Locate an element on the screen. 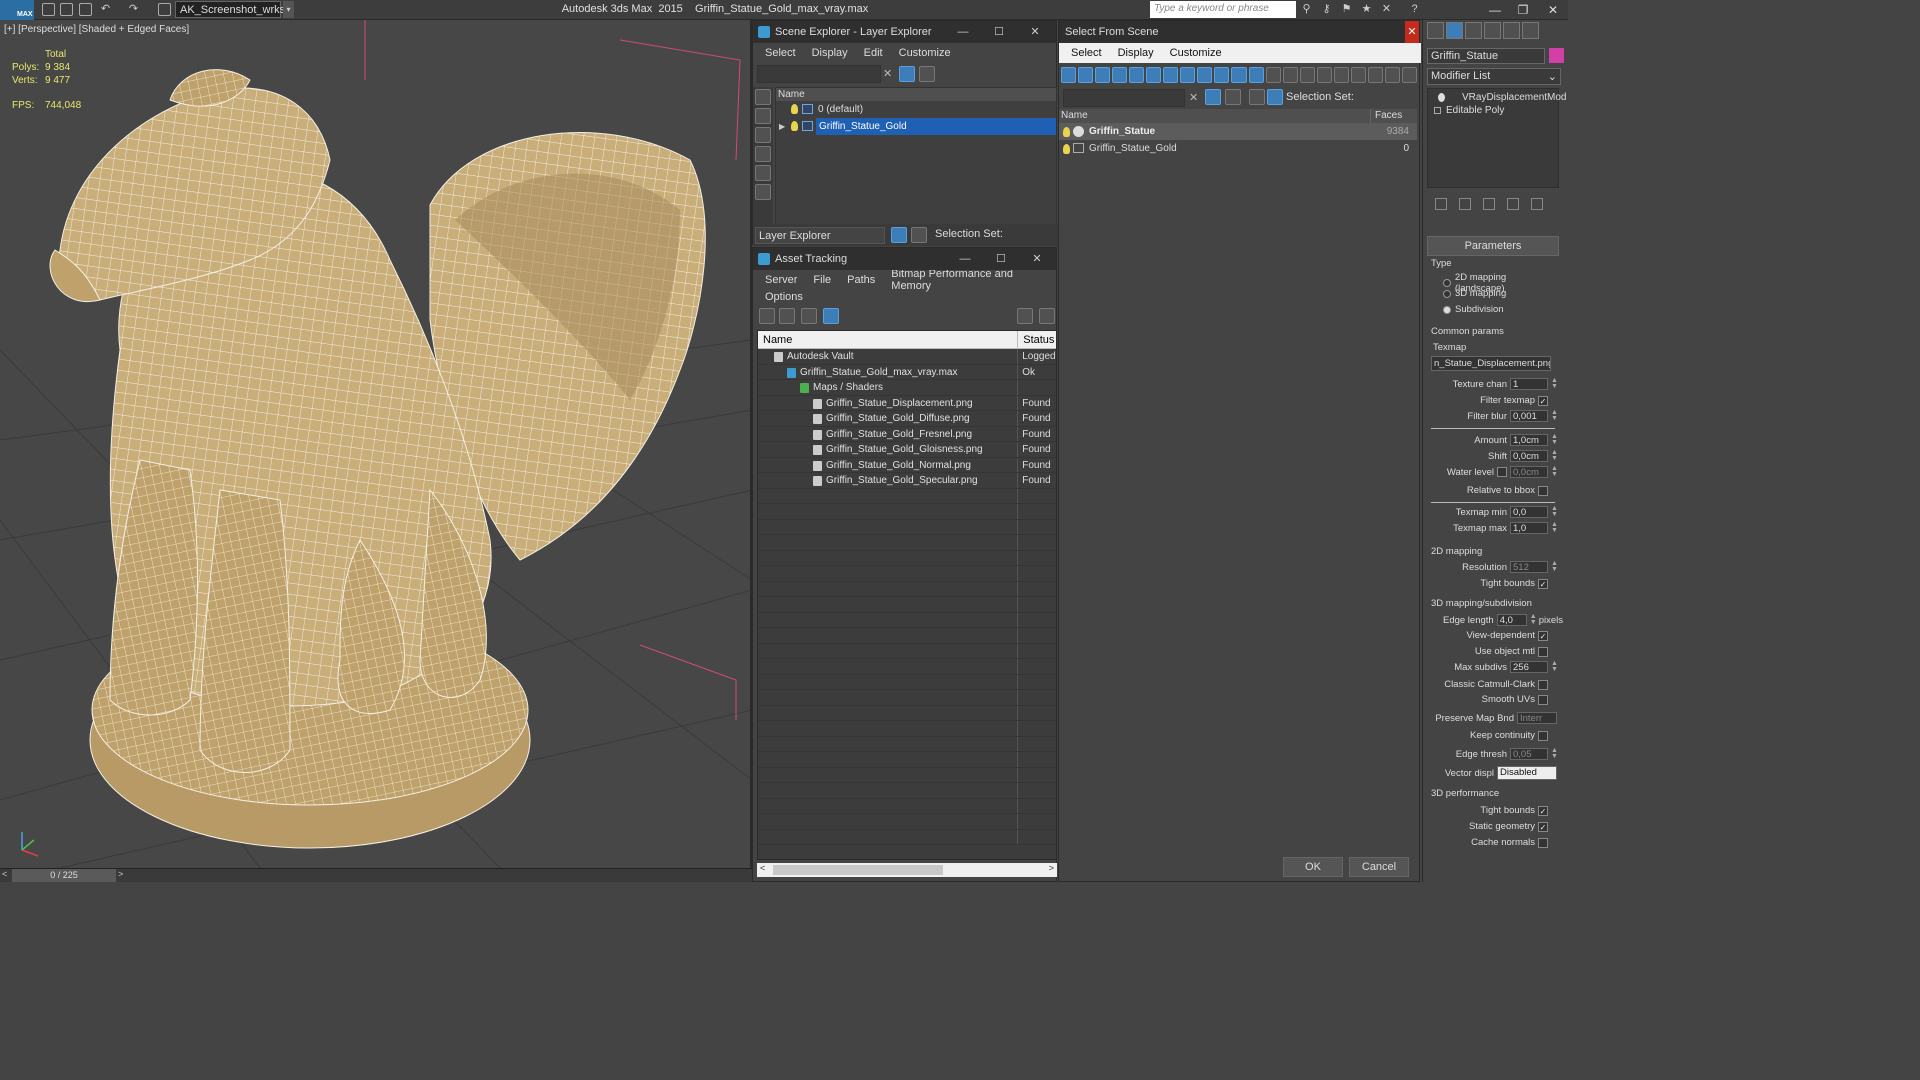 The width and height of the screenshot is (1920, 1080). layer-tree-header: Name is located at coordinates (916, 94).